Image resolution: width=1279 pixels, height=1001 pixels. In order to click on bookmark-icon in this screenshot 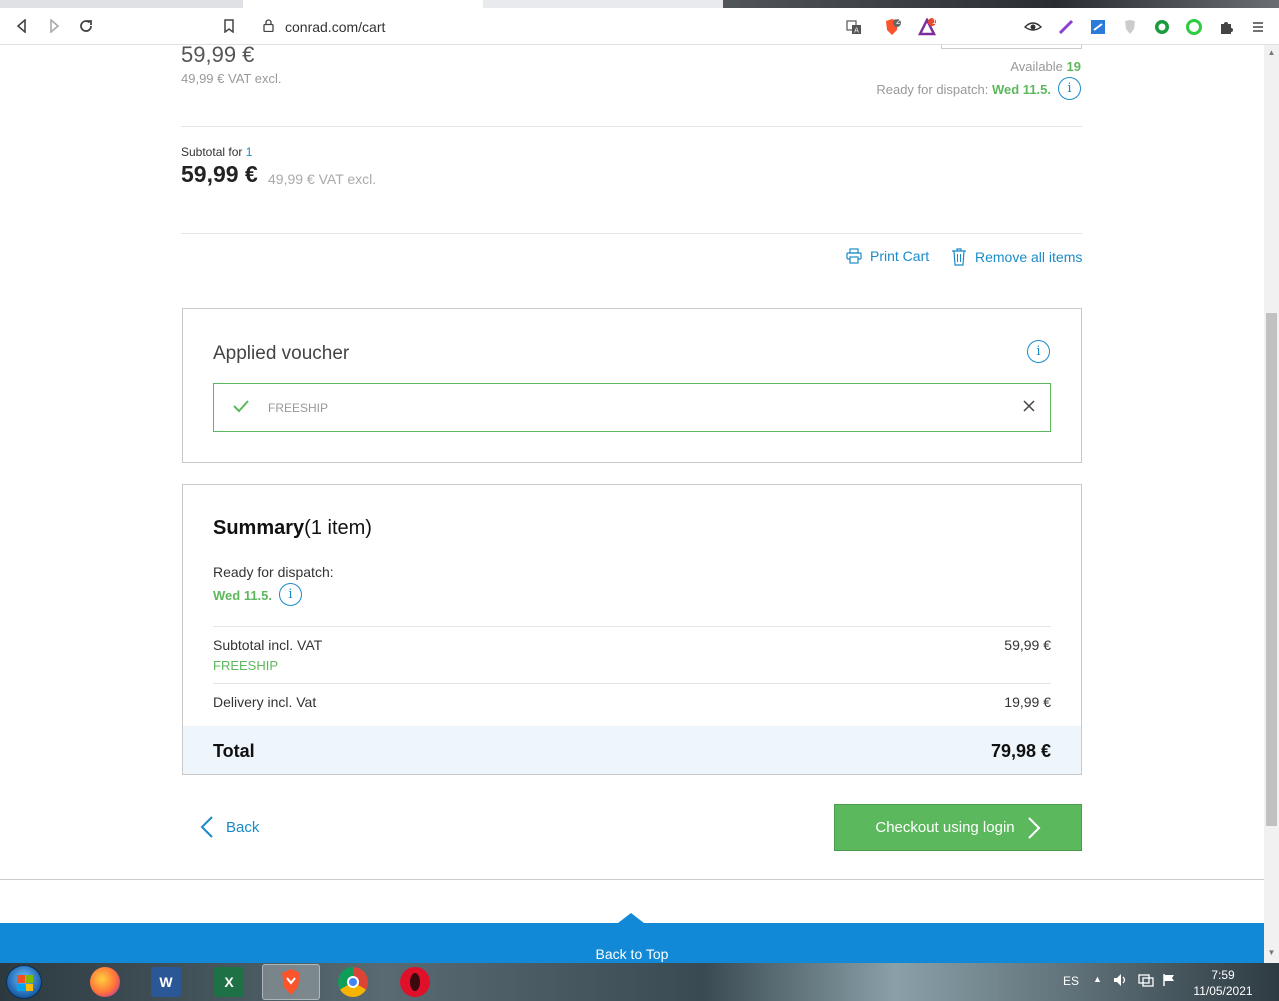, I will do `click(229, 26)`.